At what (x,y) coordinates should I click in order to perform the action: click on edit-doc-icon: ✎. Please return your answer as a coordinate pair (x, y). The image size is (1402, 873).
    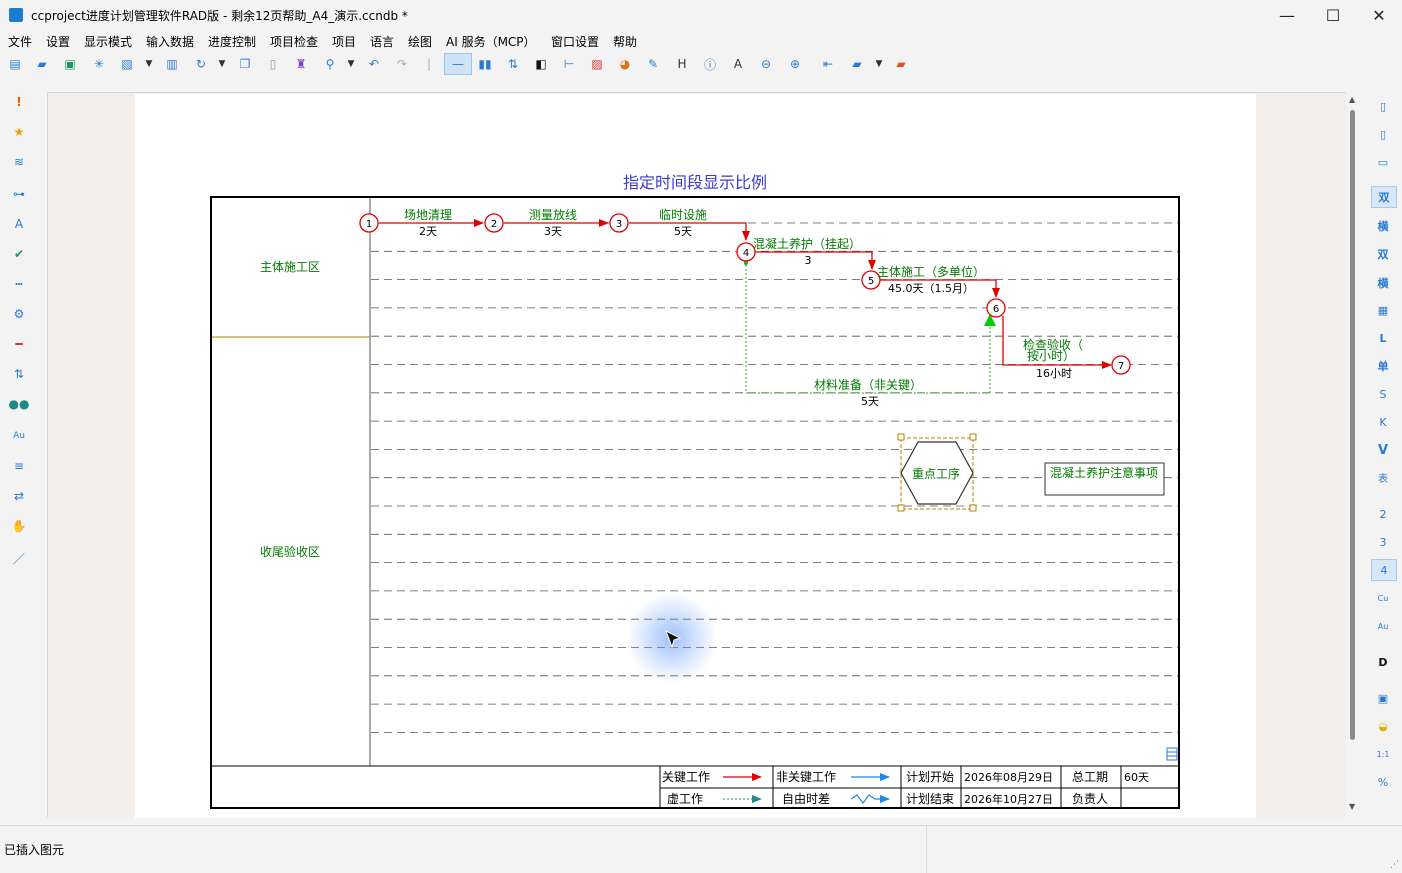
    Looking at the image, I should click on (653, 64).